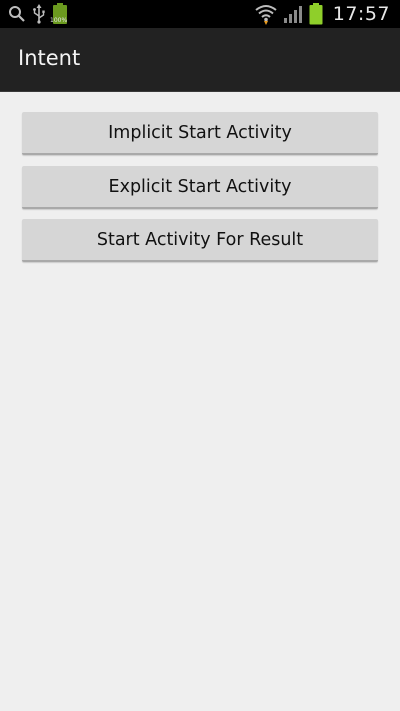 Image resolution: width=400 pixels, height=711 pixels. I want to click on usb-icon, so click(39, 14).